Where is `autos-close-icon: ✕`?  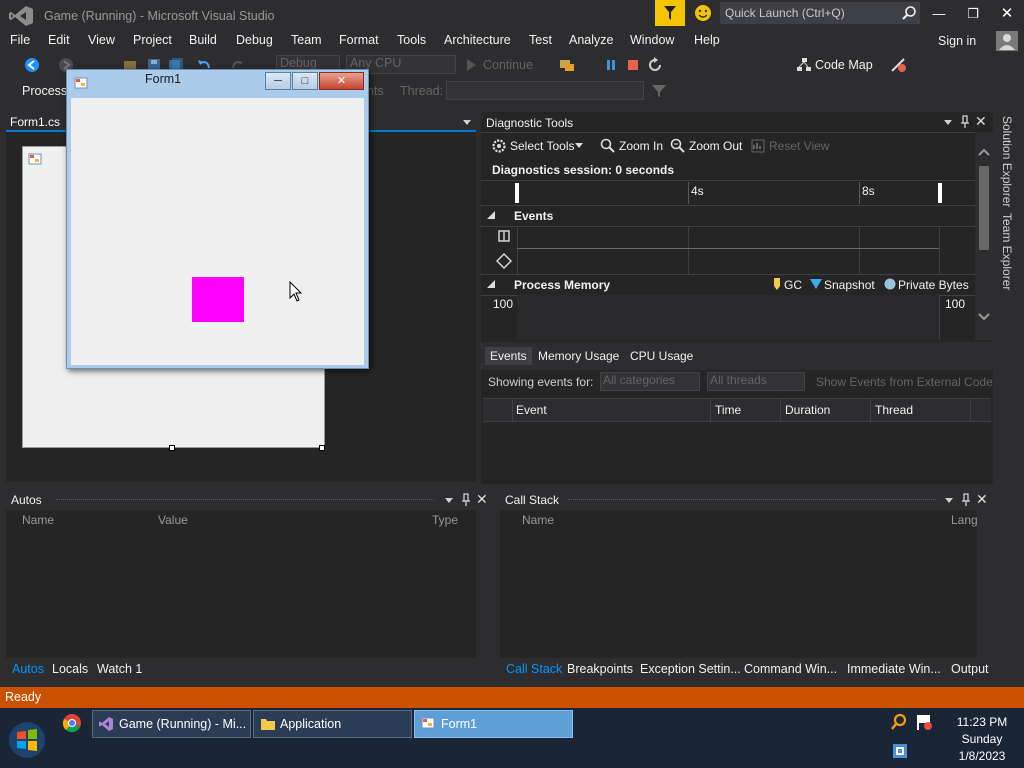
autos-close-icon: ✕ is located at coordinates (482, 499).